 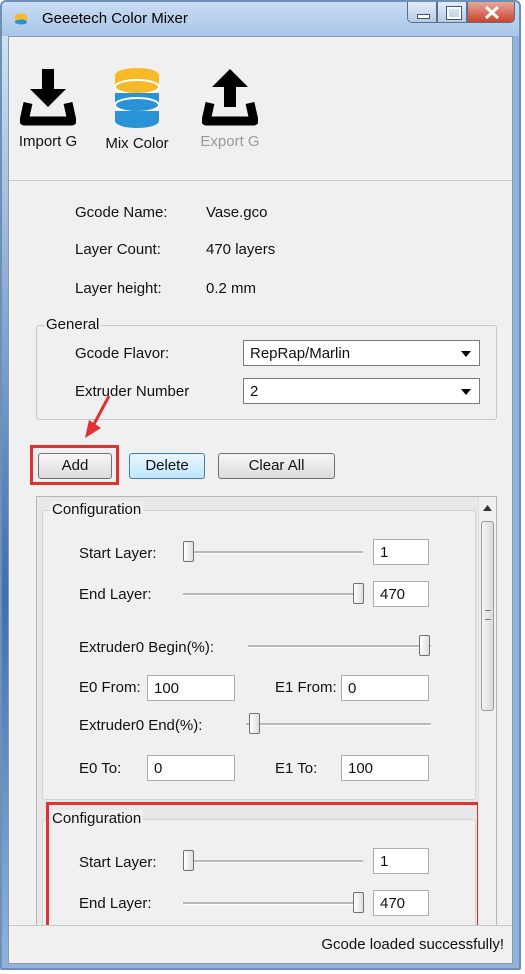 What do you see at coordinates (423, 16) in the screenshot?
I see `minimize-icon` at bounding box center [423, 16].